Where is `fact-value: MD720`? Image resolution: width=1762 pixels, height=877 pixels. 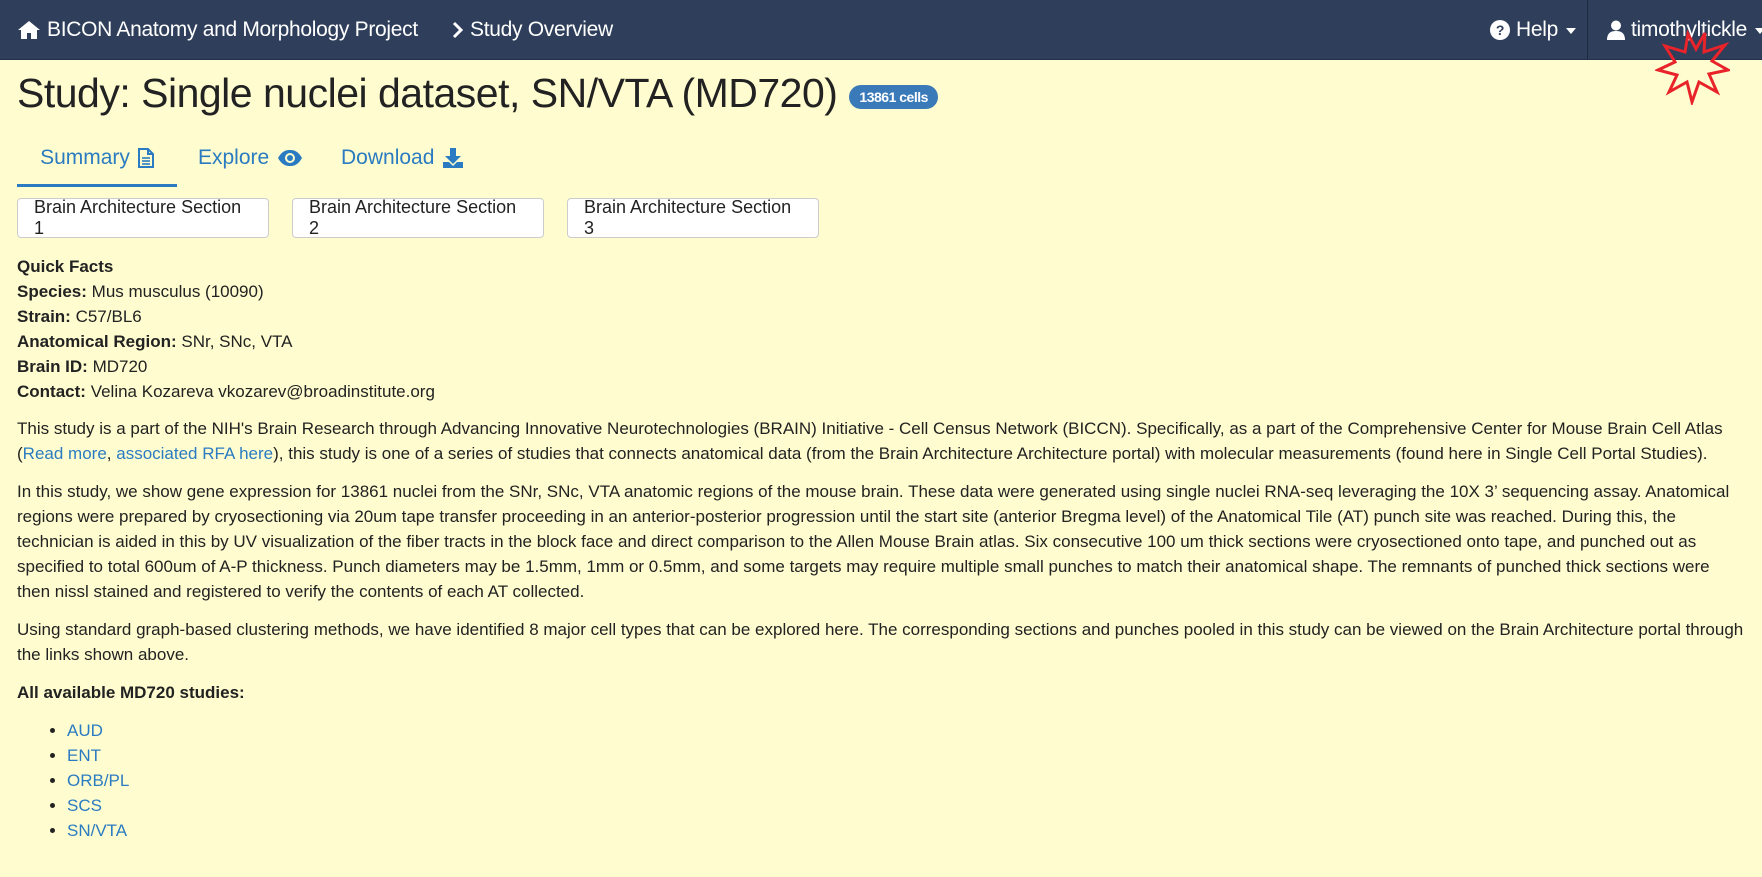 fact-value: MD720 is located at coordinates (120, 366).